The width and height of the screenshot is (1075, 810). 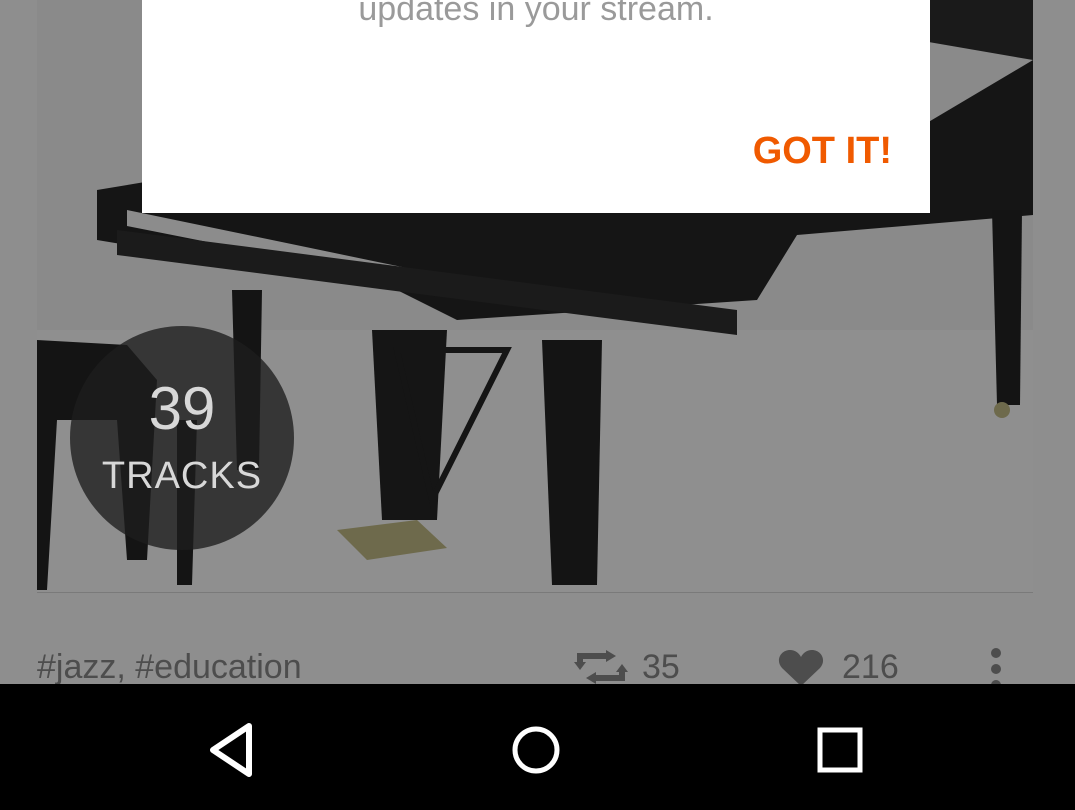 What do you see at coordinates (601, 667) in the screenshot?
I see `repost-icon` at bounding box center [601, 667].